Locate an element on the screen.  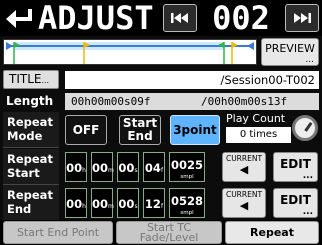
end-hours: 00h is located at coordinates (76, 203).